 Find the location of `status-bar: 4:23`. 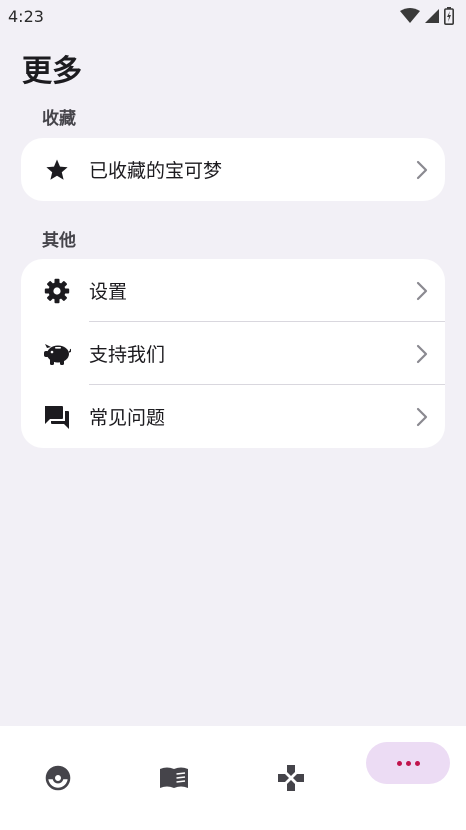

status-bar: 4:23 is located at coordinates (233, 16).